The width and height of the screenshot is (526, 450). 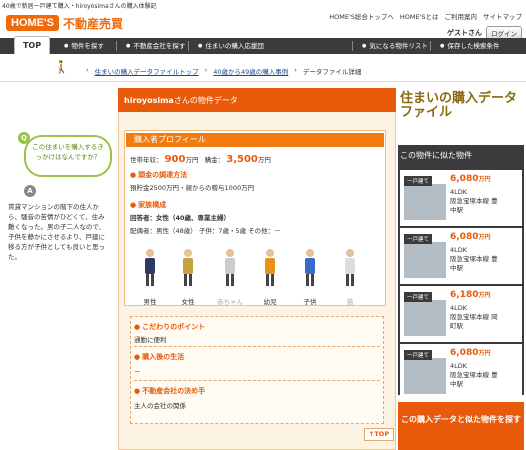 What do you see at coordinates (459, 105) in the screenshot?
I see `datafile-title-art: 住まいの購入データファイル` at bounding box center [459, 105].